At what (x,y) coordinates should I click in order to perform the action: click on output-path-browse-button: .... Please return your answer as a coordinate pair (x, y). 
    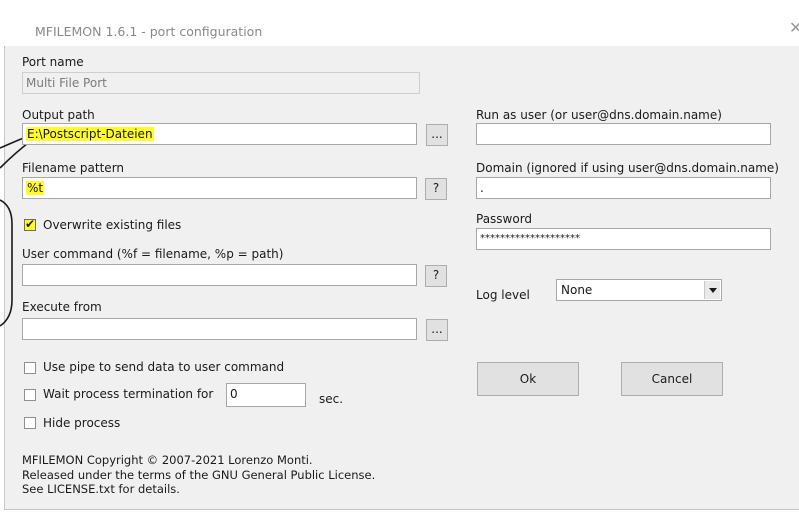
    Looking at the image, I should click on (437, 135).